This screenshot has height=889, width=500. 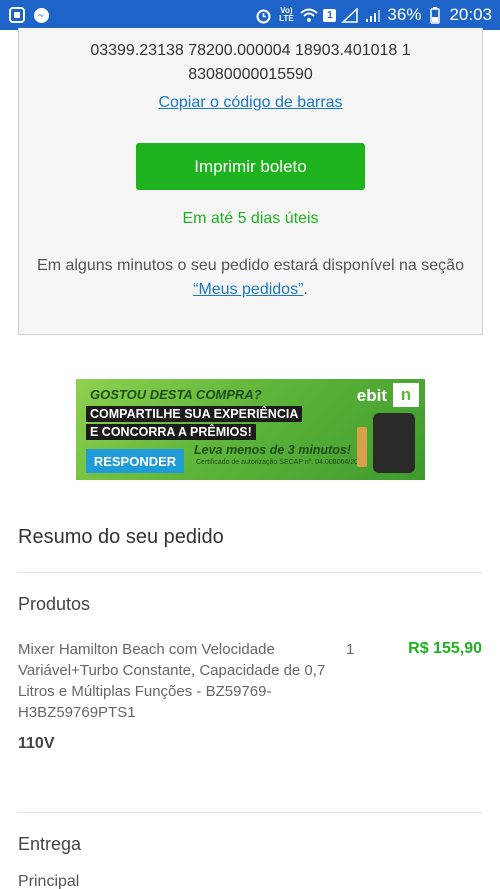 What do you see at coordinates (470, 14) in the screenshot?
I see `clock: 20:03` at bounding box center [470, 14].